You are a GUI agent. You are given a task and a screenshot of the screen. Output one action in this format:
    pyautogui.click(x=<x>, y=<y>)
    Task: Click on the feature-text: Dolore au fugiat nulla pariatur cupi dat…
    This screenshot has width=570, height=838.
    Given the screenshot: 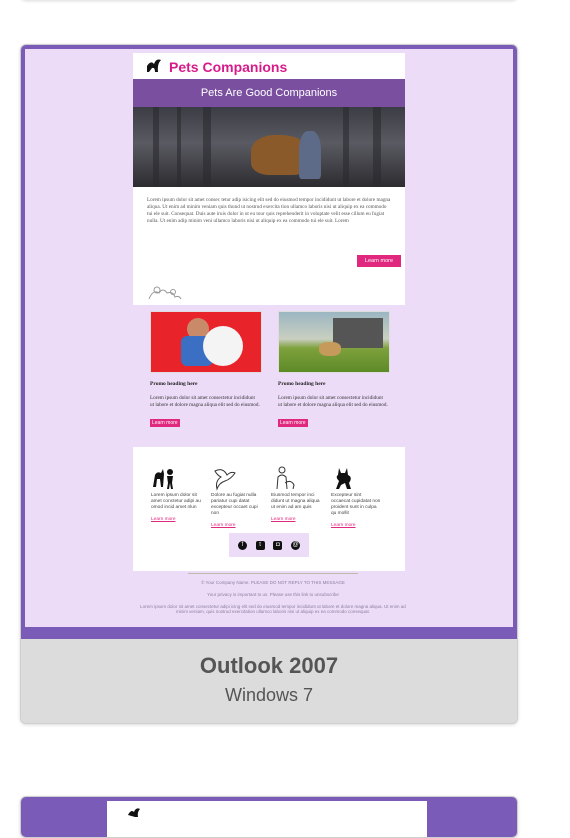 What is the action you would take?
    pyautogui.click(x=234, y=504)
    